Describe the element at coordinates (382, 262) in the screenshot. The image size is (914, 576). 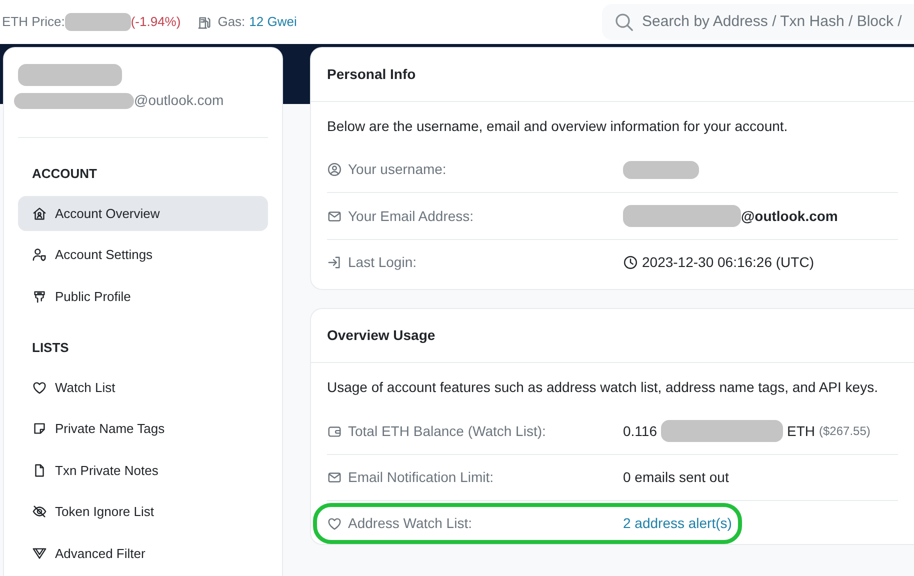
I see `field-label: Last Login:` at that location.